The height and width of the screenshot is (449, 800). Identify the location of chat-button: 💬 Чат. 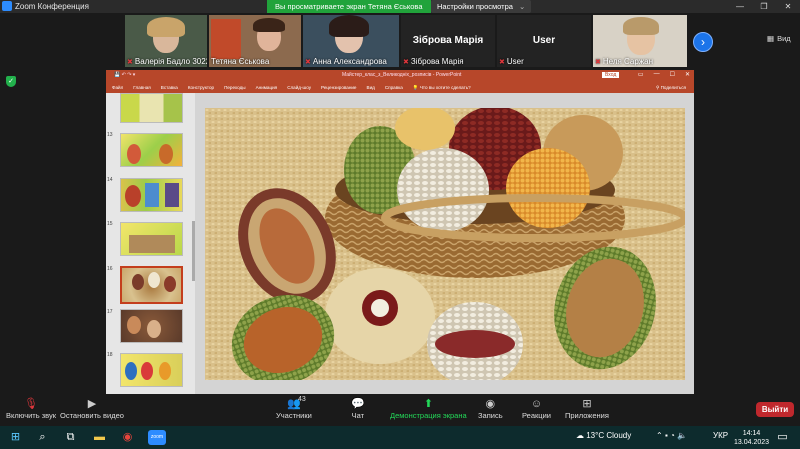
(358, 408).